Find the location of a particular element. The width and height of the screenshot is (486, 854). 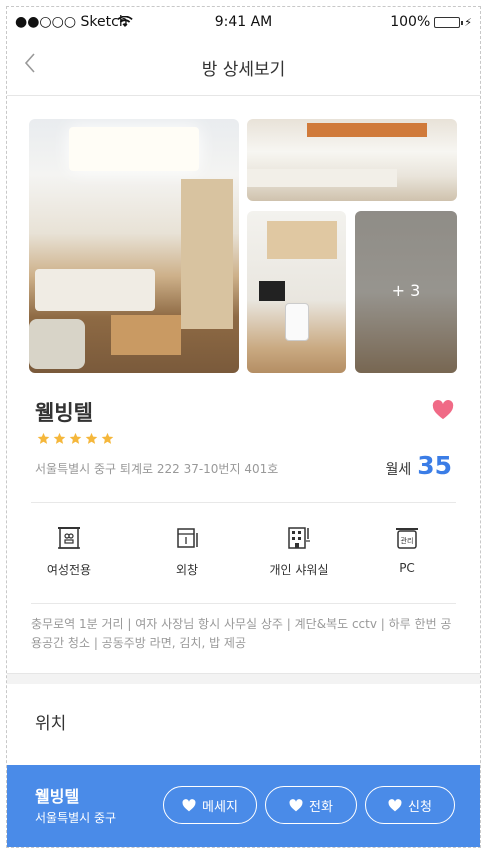

page-title: 방 상세보기 is located at coordinates (243, 70).